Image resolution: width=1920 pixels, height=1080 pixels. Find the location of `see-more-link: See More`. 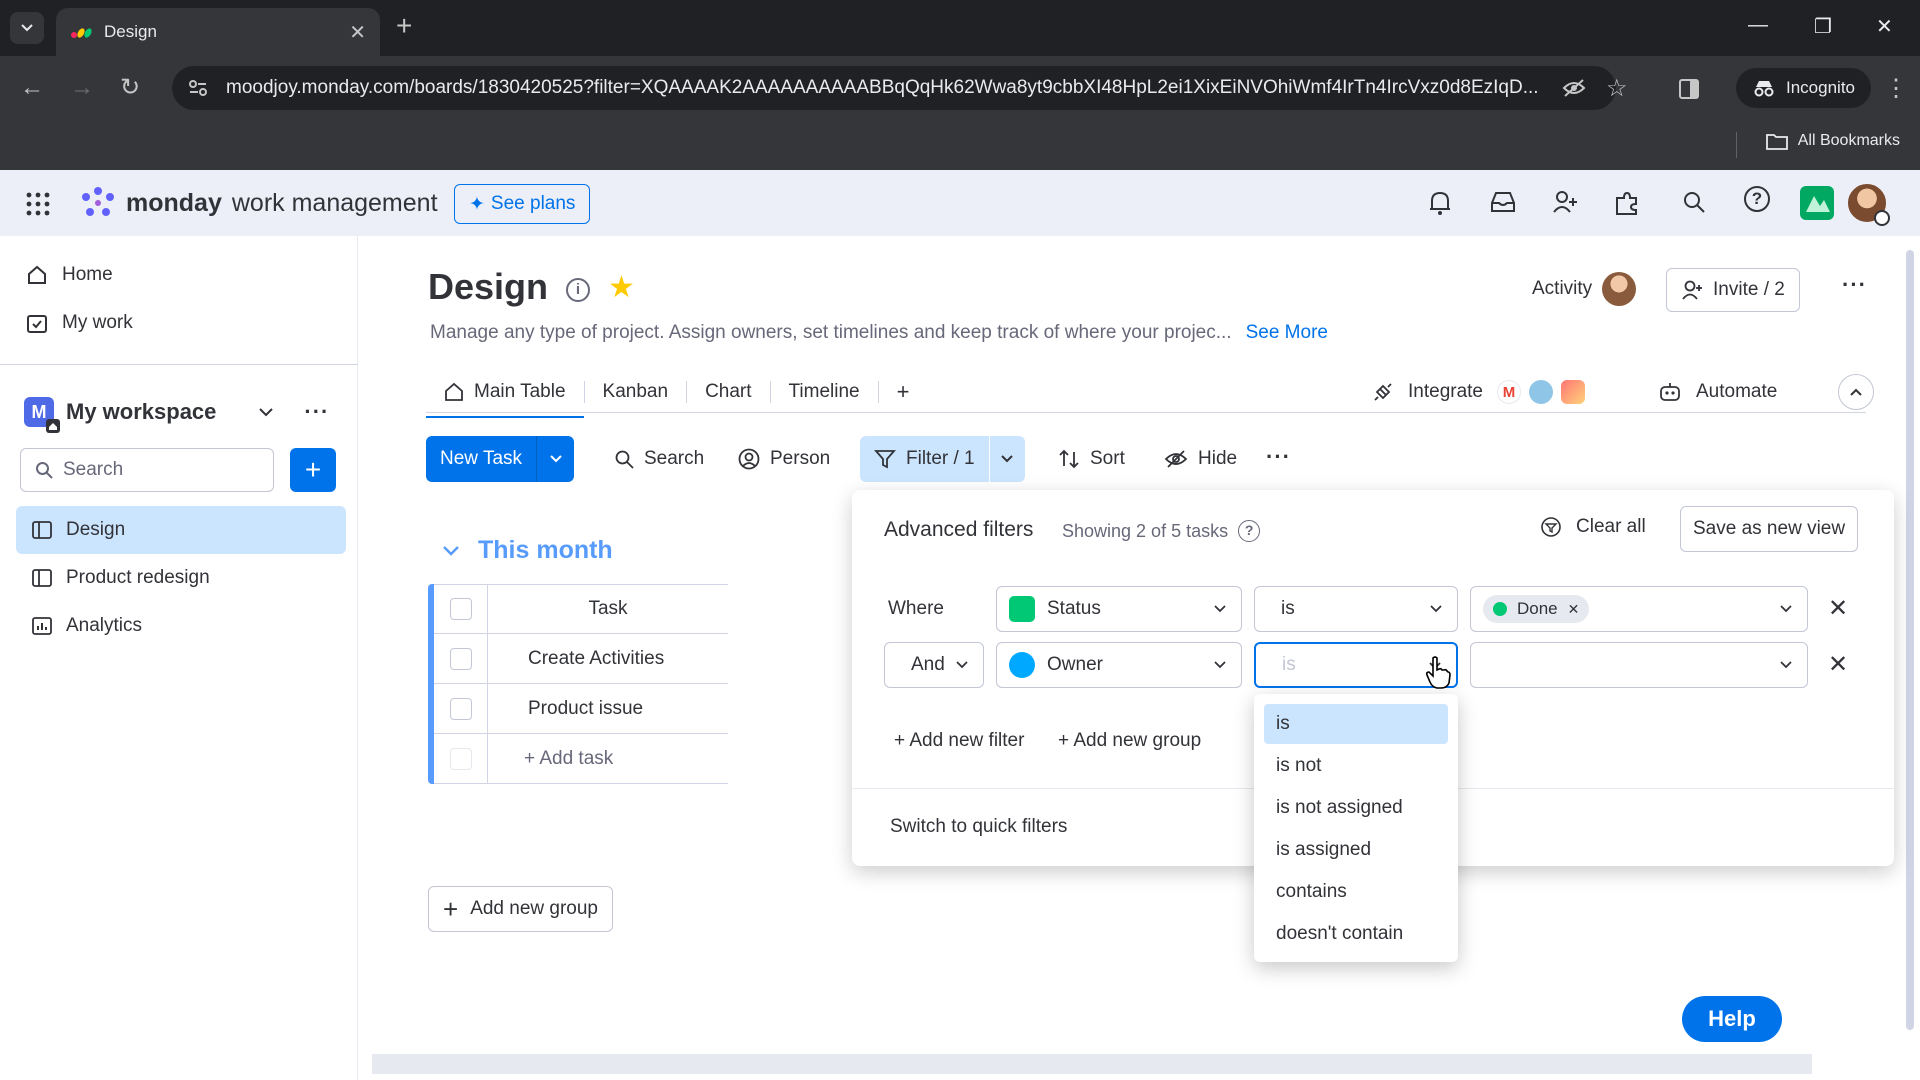

see-more-link: See More is located at coordinates (1287, 332).